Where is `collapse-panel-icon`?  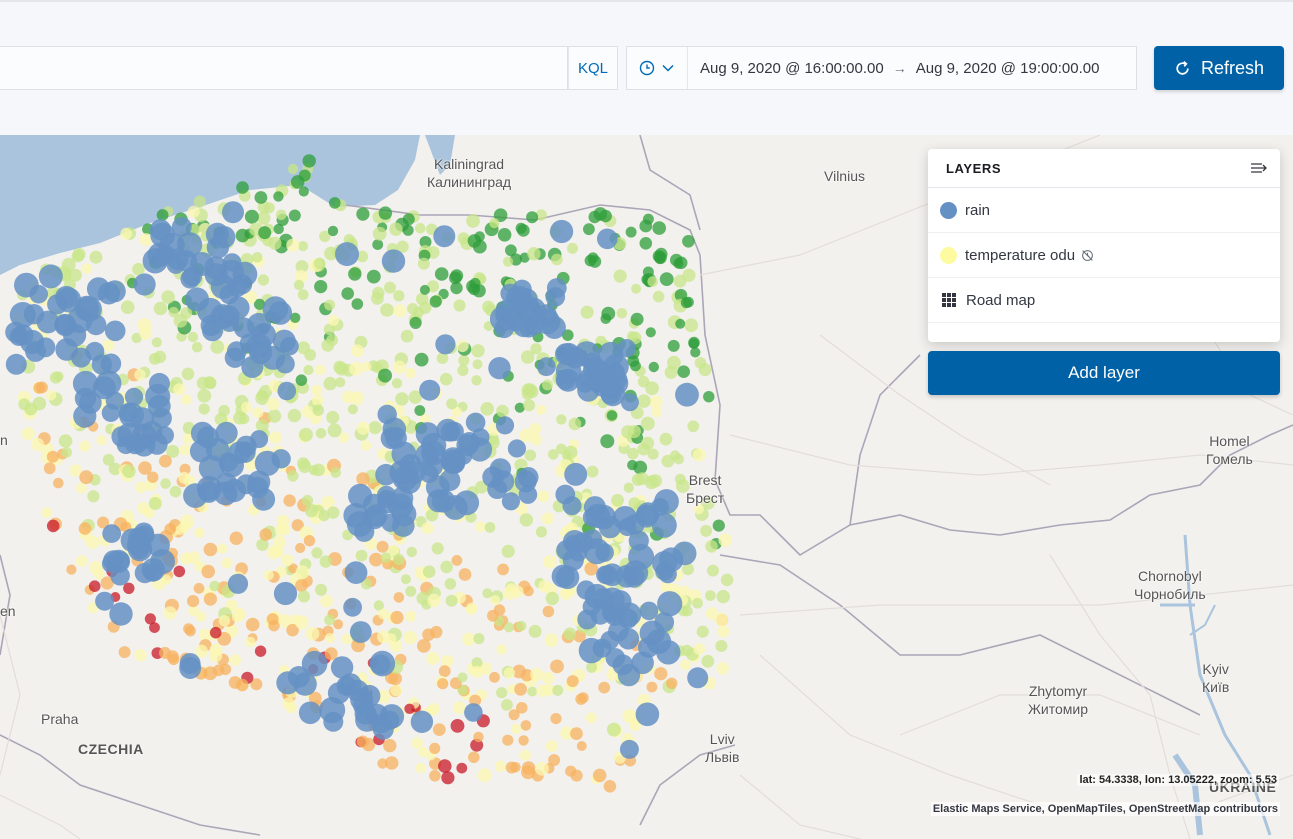
collapse-panel-icon is located at coordinates (1259, 168).